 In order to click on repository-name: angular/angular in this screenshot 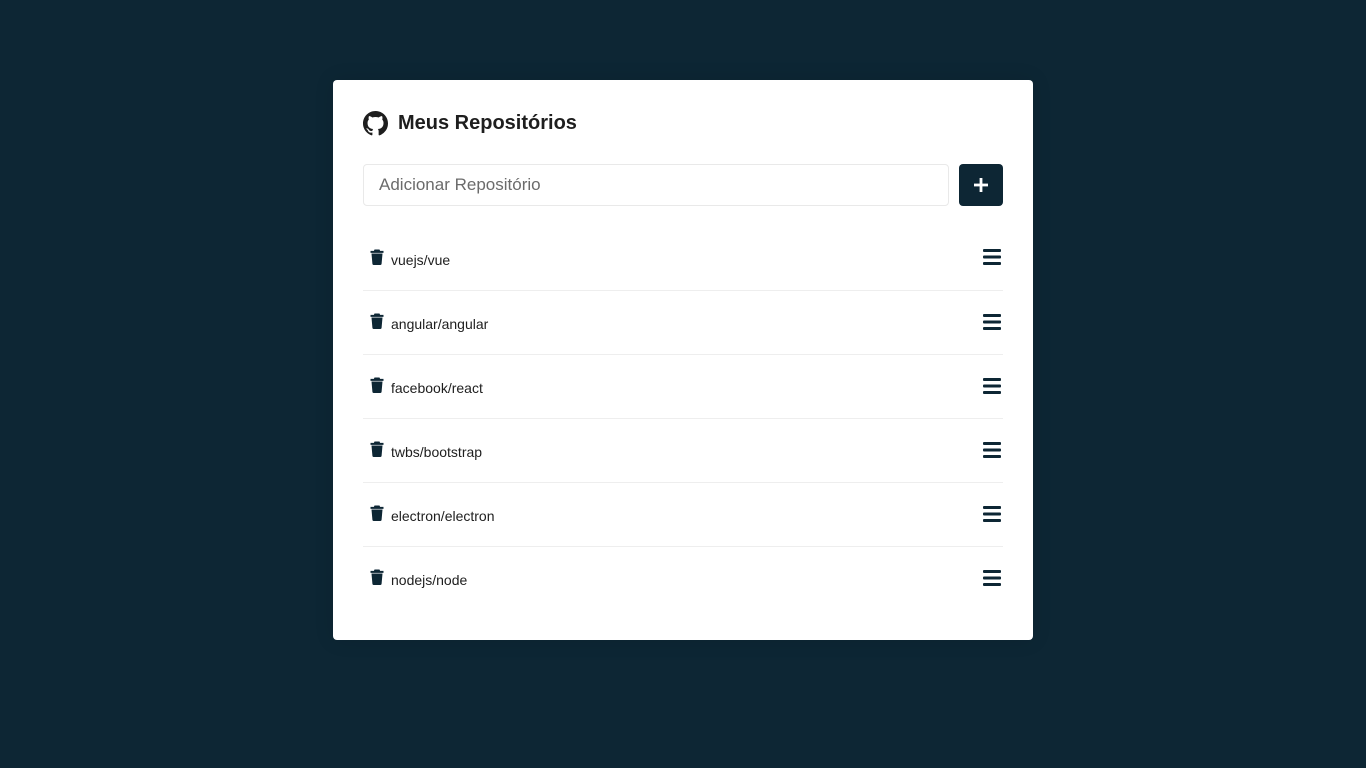, I will do `click(440, 324)`.